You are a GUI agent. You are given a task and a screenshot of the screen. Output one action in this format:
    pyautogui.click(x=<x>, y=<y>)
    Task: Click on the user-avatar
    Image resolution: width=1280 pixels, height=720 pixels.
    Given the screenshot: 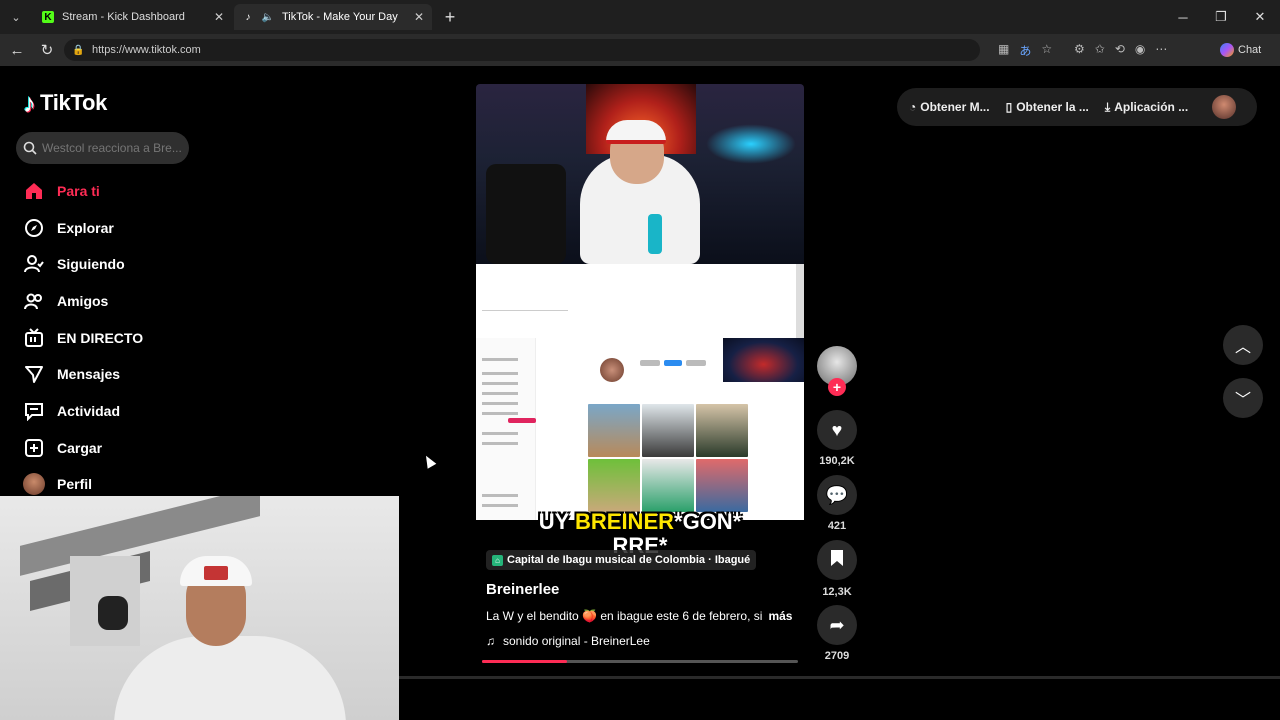 What is the action you would take?
    pyautogui.click(x=1224, y=107)
    